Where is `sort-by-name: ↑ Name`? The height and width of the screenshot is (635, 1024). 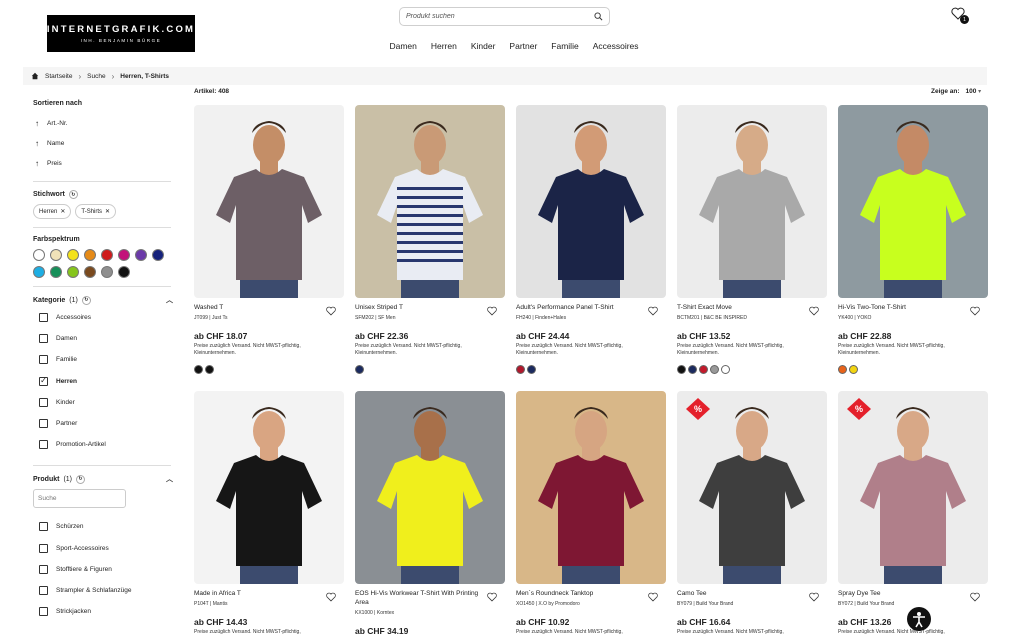
sort-by-name: ↑ Name is located at coordinates (103, 143).